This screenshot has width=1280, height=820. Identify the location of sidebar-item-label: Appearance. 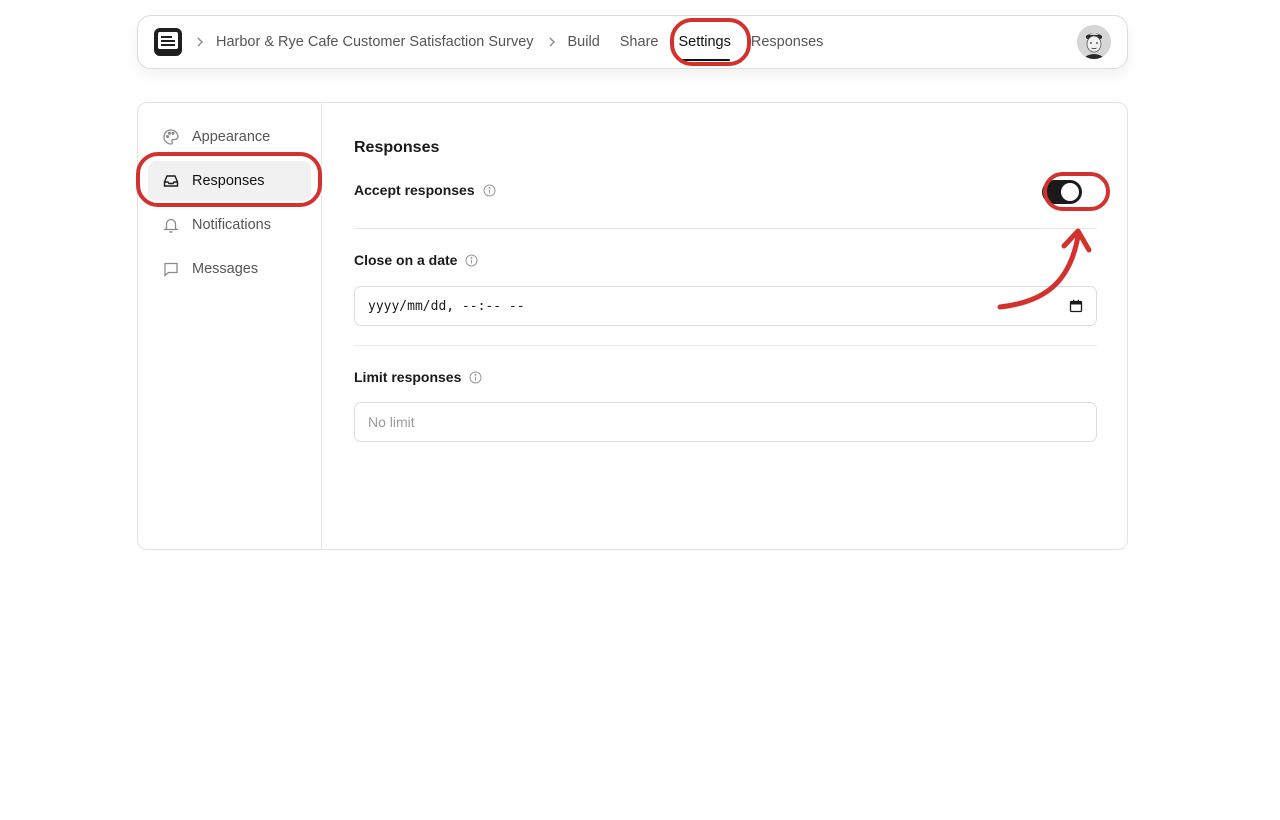
(231, 137).